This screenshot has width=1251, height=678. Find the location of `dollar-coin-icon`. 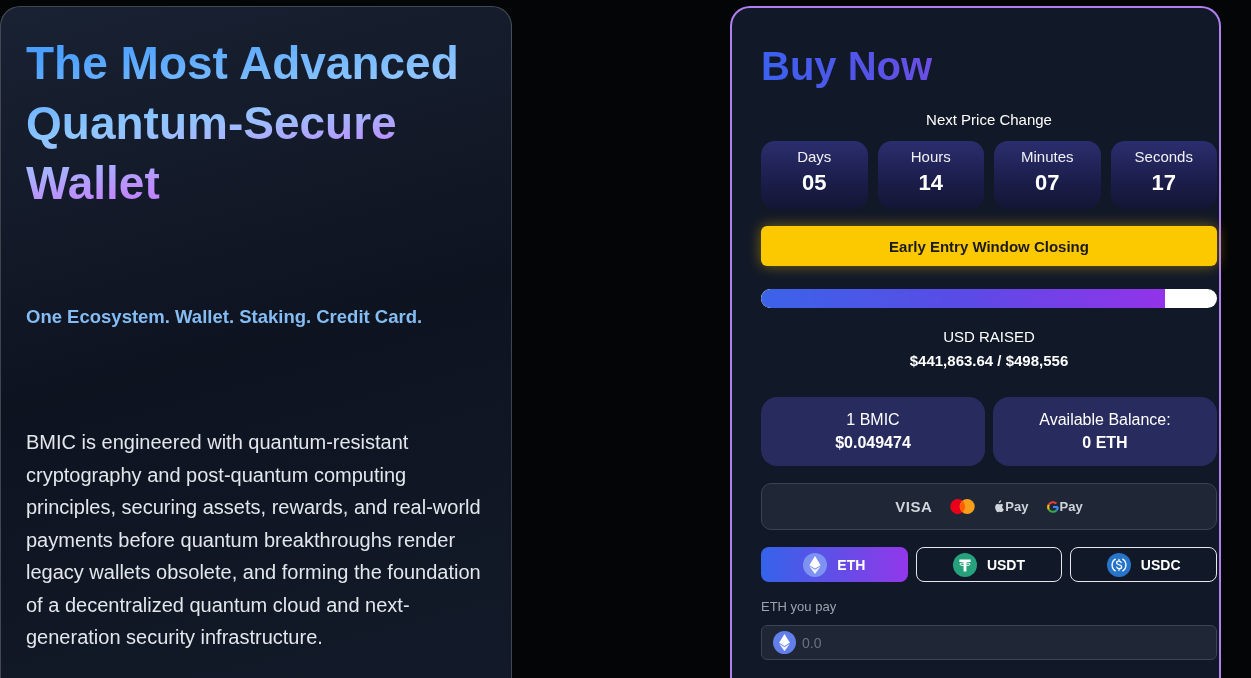

dollar-coin-icon is located at coordinates (1118, 564).